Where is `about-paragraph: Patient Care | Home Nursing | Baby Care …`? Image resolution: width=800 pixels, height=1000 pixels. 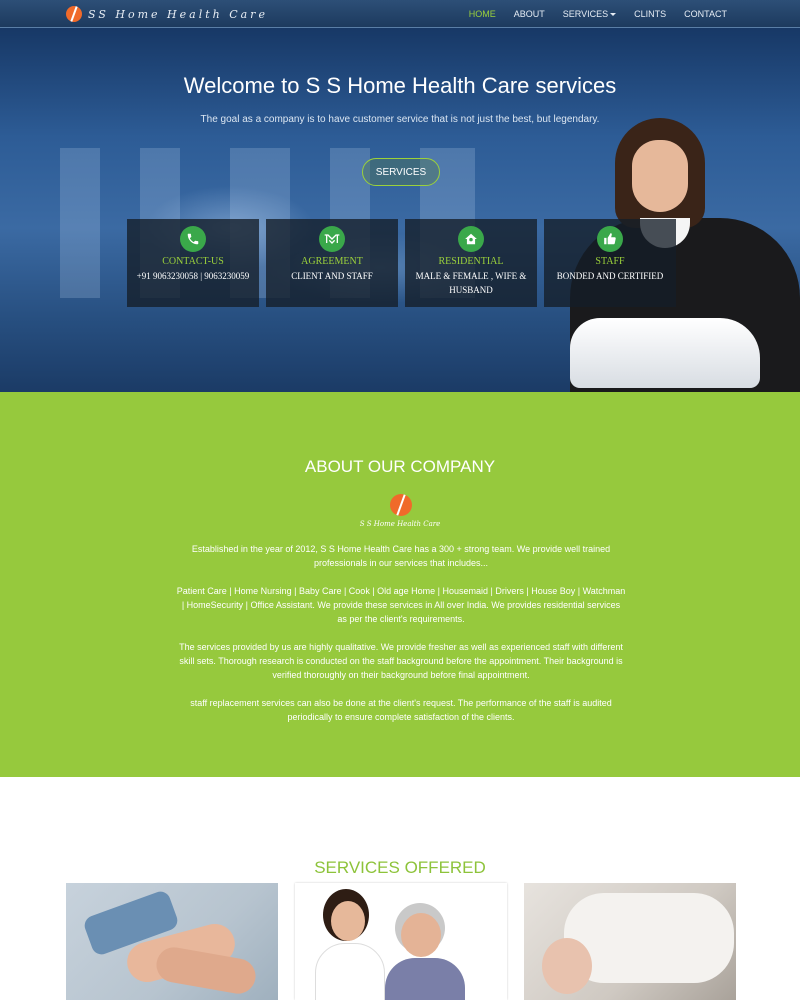 about-paragraph: Patient Care | Home Nursing | Baby Care … is located at coordinates (401, 605).